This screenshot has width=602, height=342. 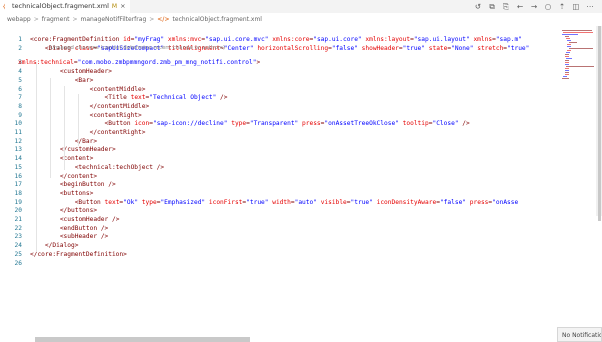 I want to click on xml-file-icon: ⧼, so click(x=4, y=6).